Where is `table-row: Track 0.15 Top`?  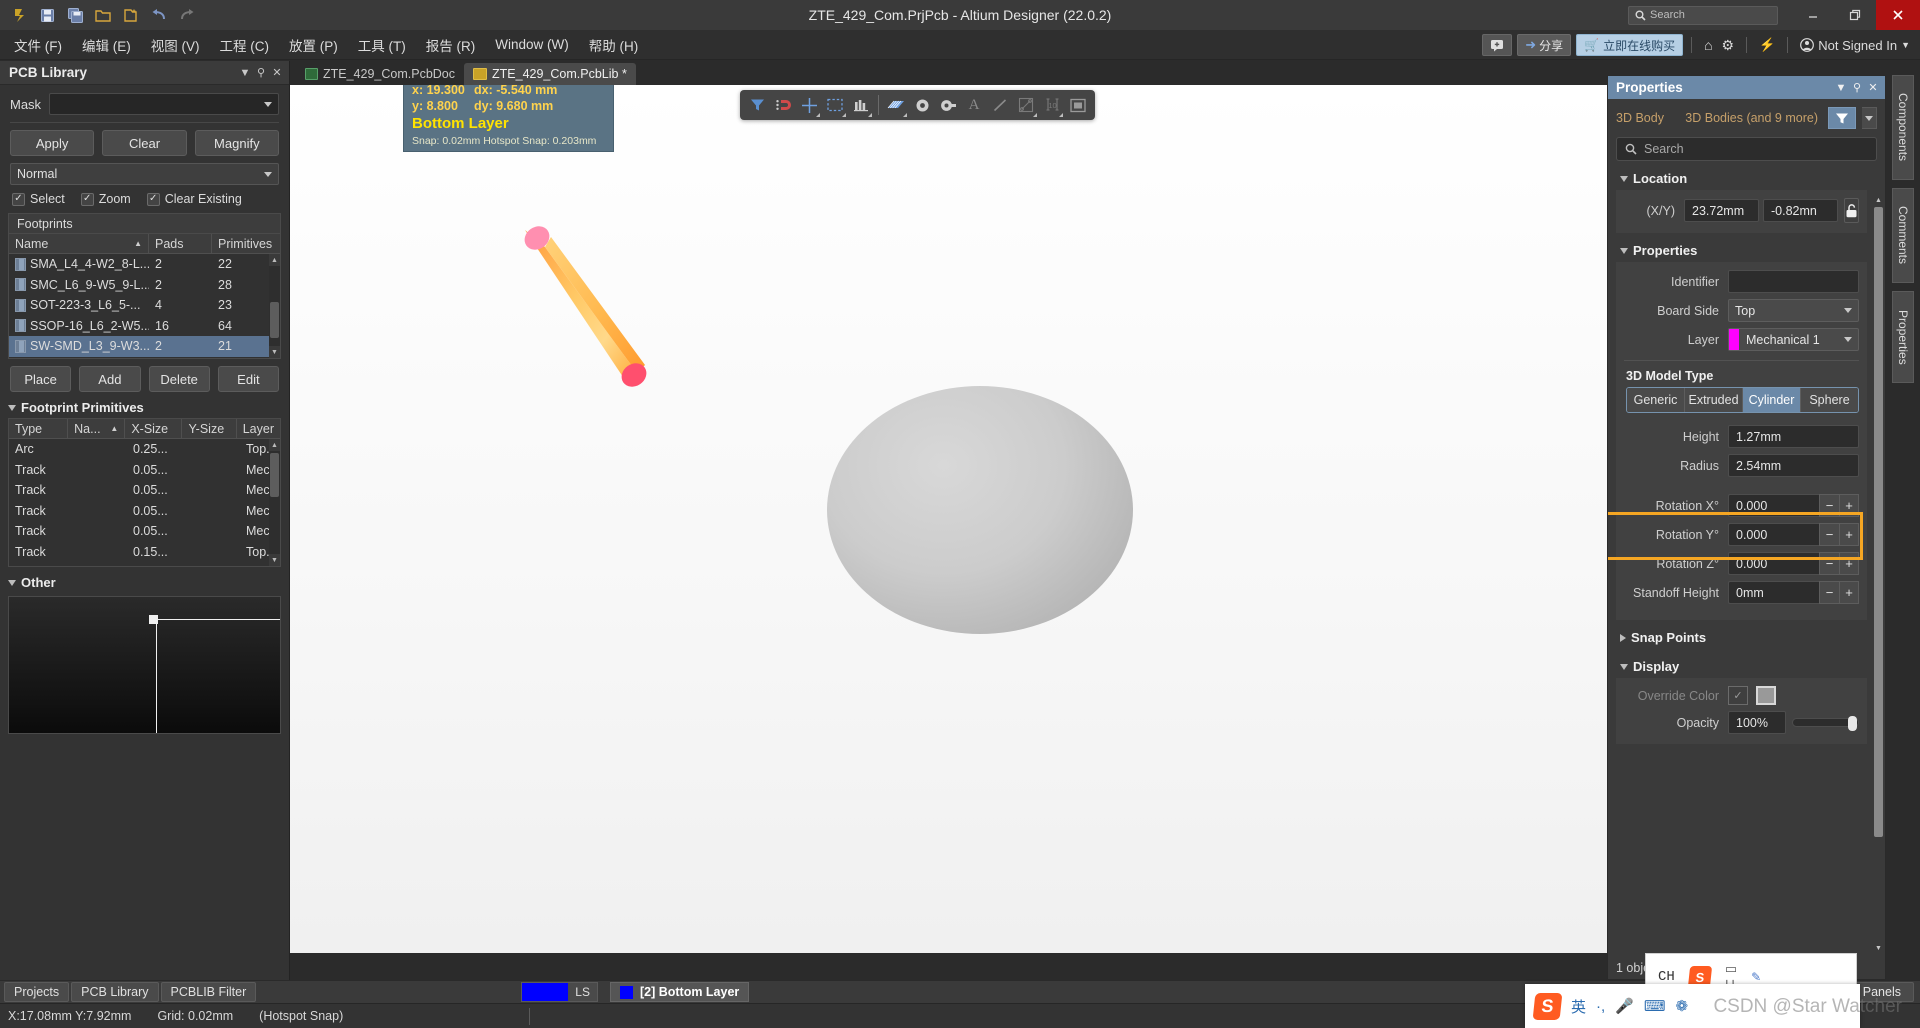
table-row: Track 0.15 Top is located at coordinates (144, 564).